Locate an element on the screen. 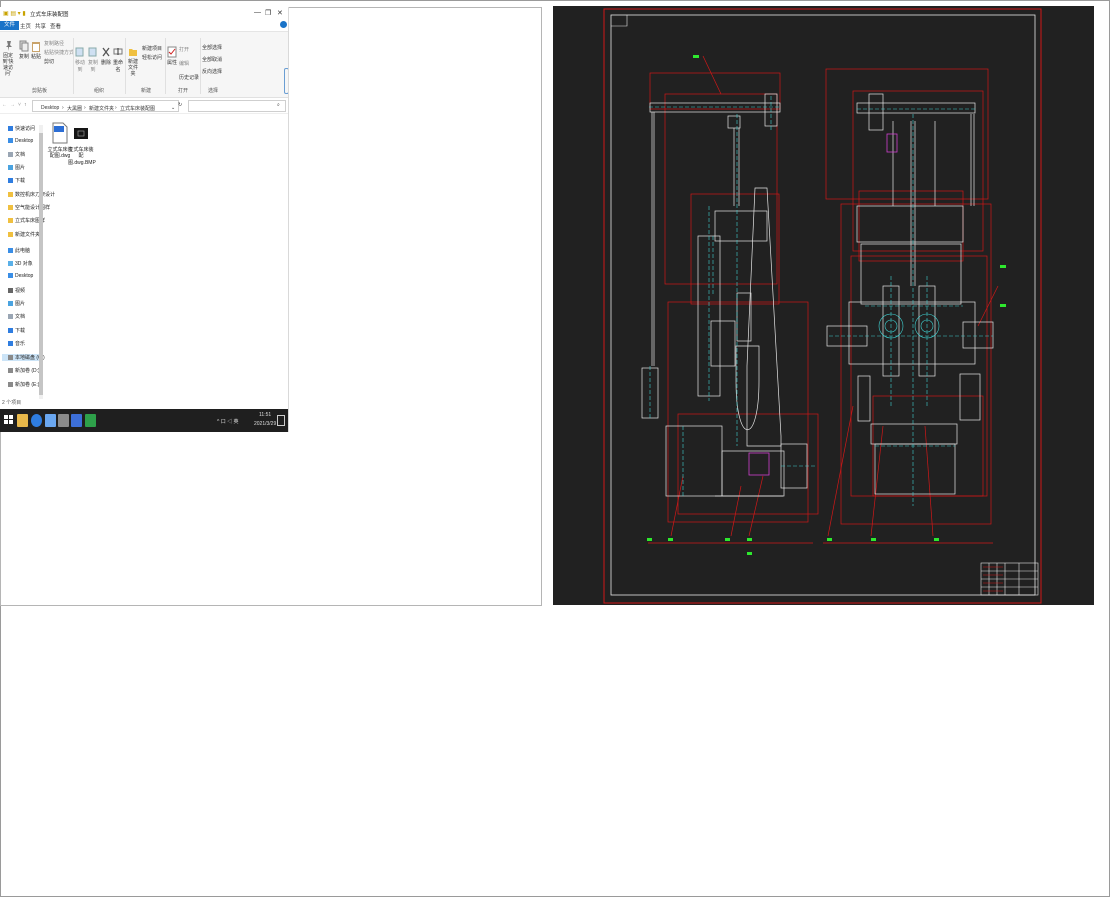 Image resolution: width=1110 pixels, height=897 pixels. group-open: 打开 is located at coordinates (183, 91).